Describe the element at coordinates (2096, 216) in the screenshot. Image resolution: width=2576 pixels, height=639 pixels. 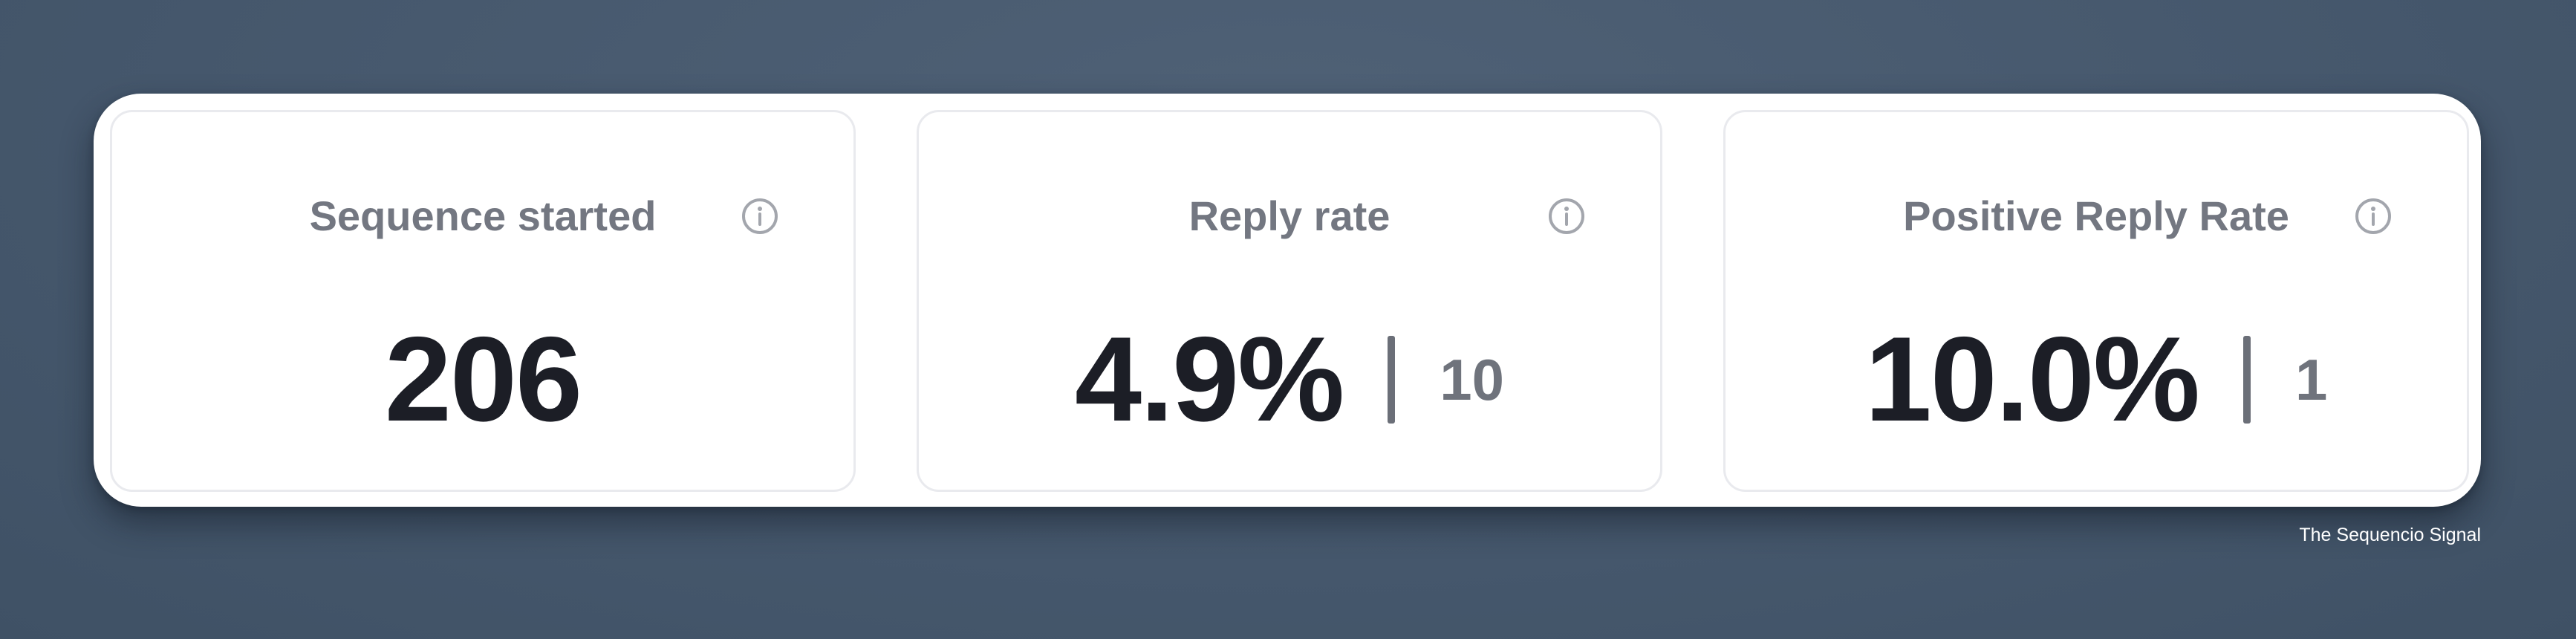
I see `card-header: Positive Reply Rate` at that location.